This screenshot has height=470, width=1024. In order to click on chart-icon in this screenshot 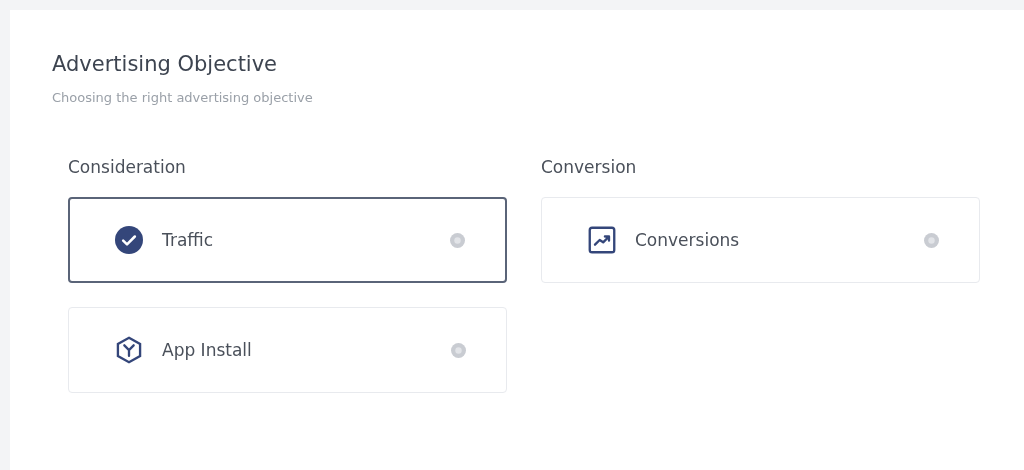, I will do `click(602, 240)`.